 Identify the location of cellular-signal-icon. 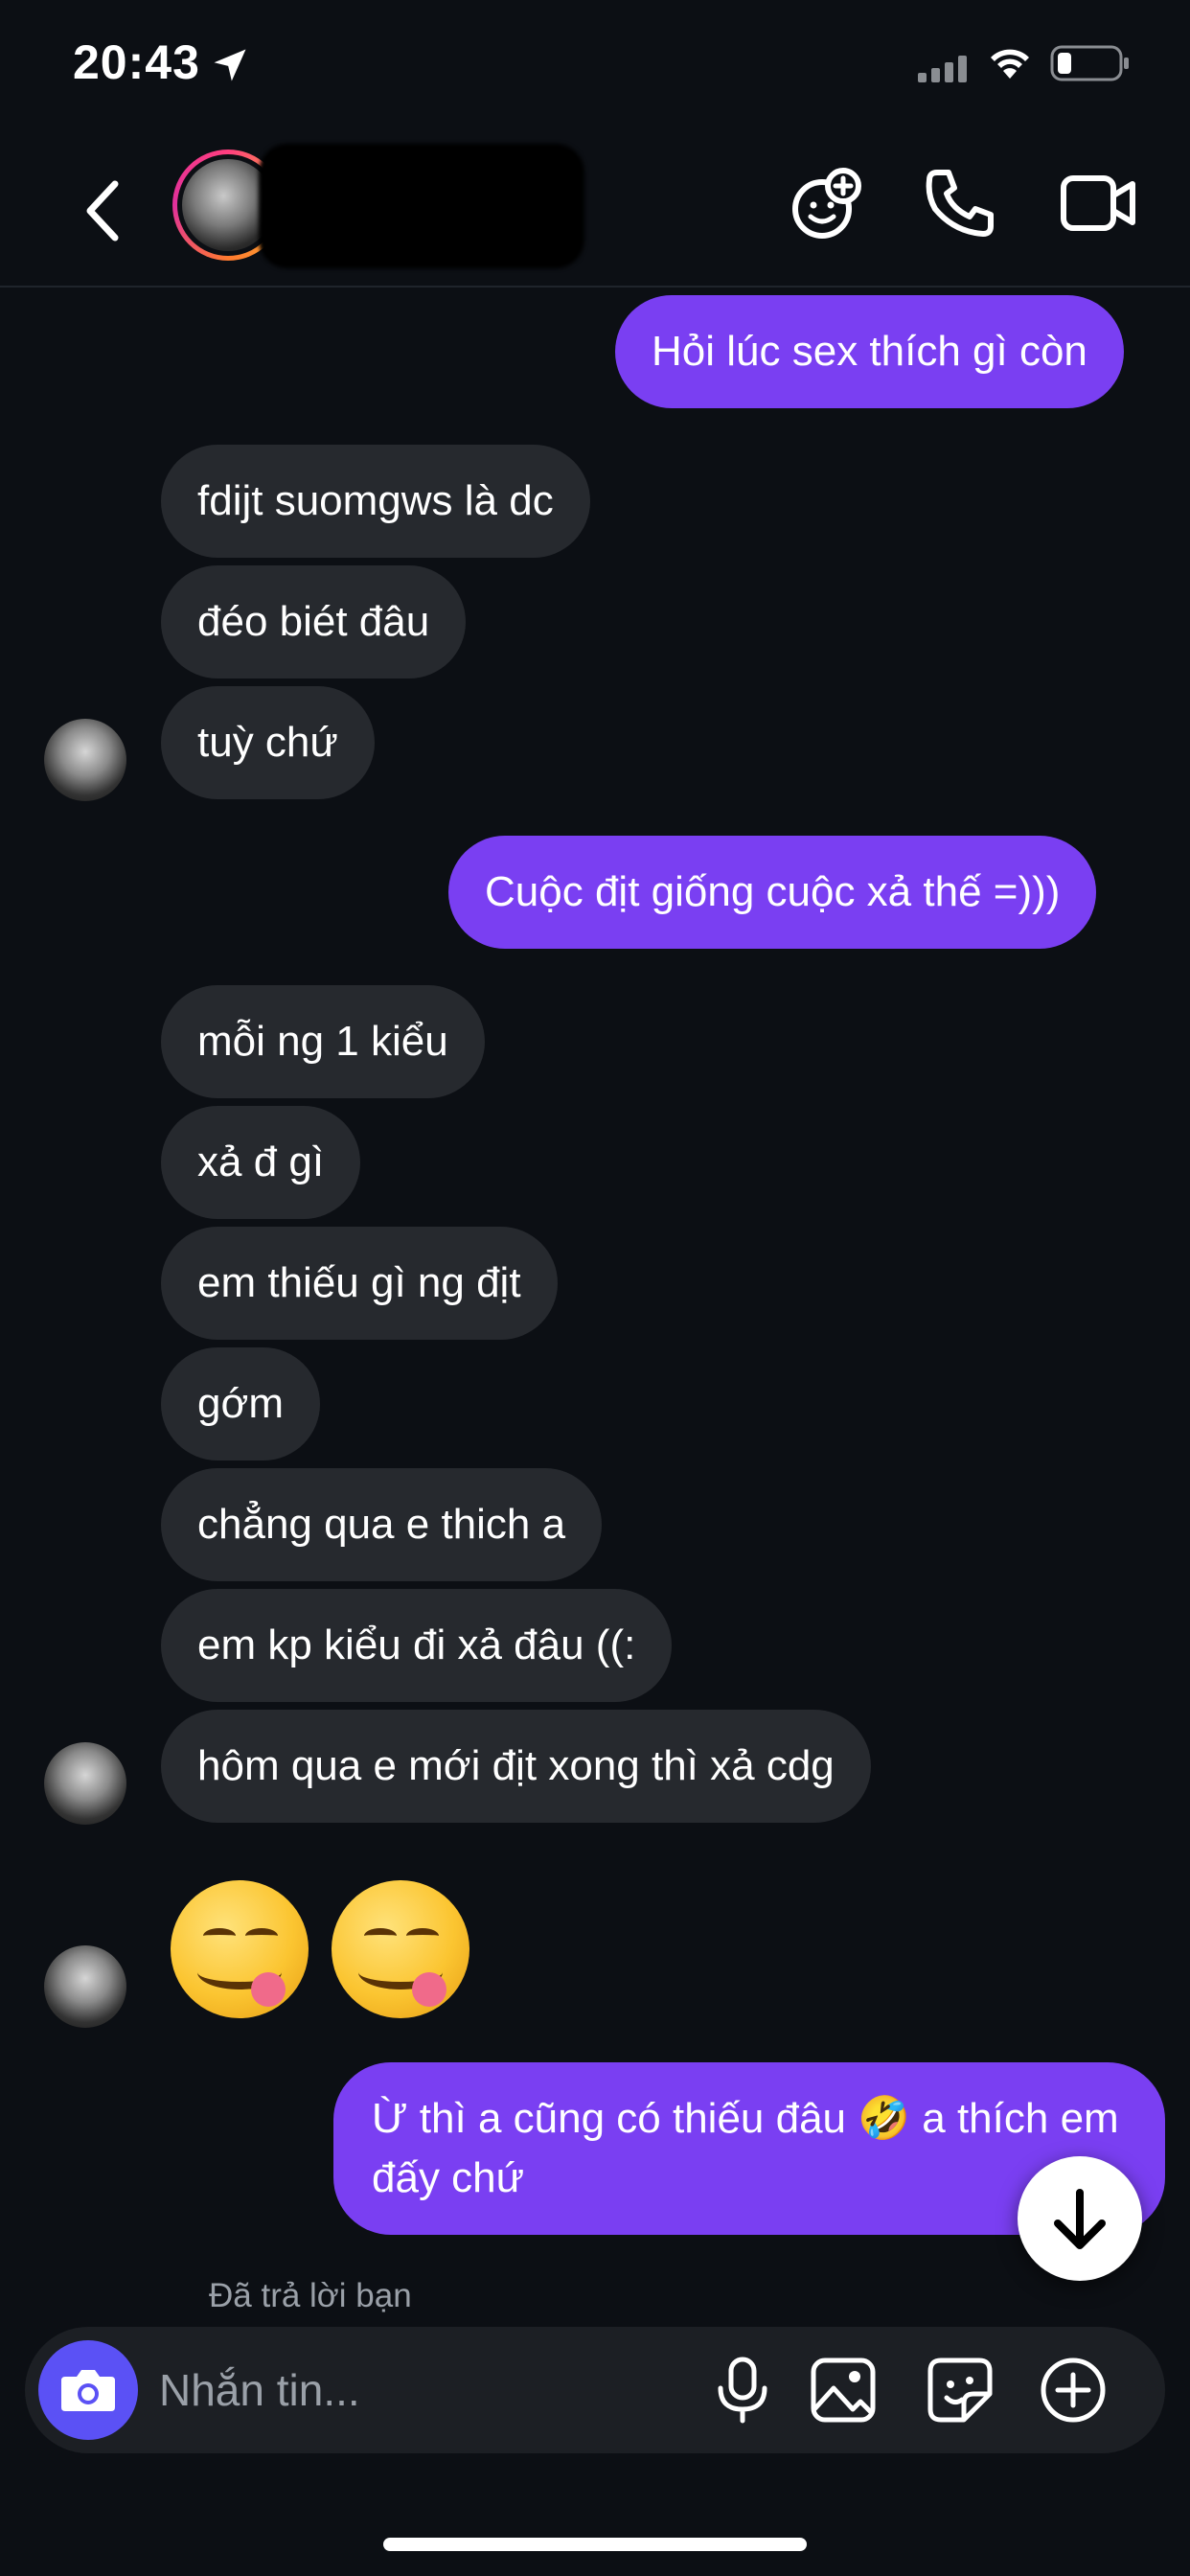
(943, 69).